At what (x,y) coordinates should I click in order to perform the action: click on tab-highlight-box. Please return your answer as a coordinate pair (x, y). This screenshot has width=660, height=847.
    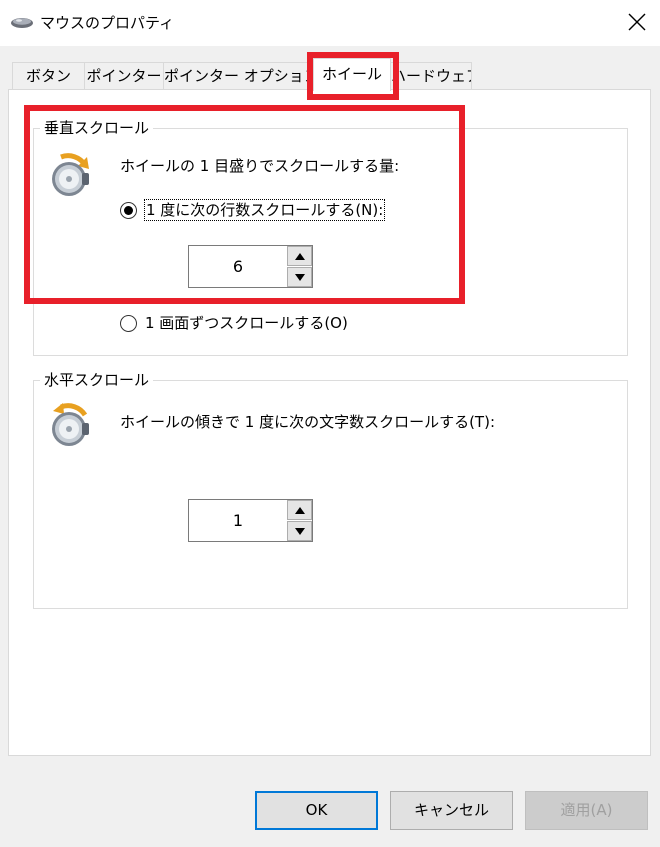
    Looking at the image, I should click on (353, 76).